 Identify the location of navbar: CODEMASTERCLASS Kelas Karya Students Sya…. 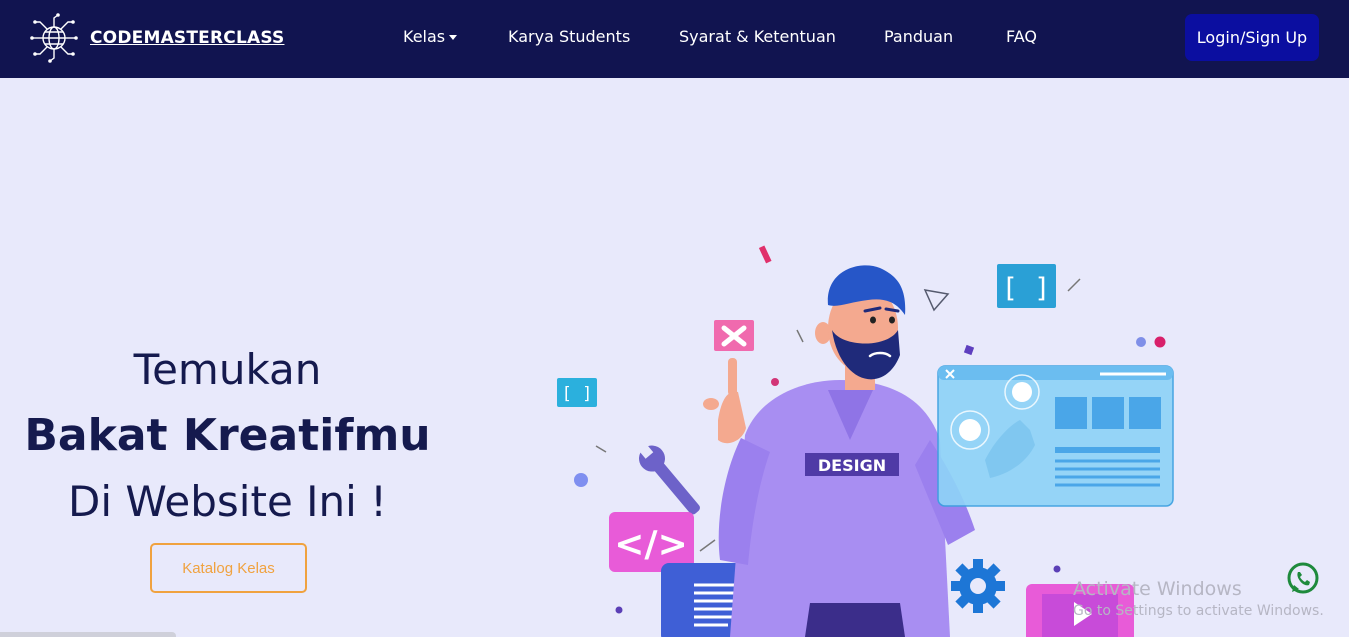
(674, 39).